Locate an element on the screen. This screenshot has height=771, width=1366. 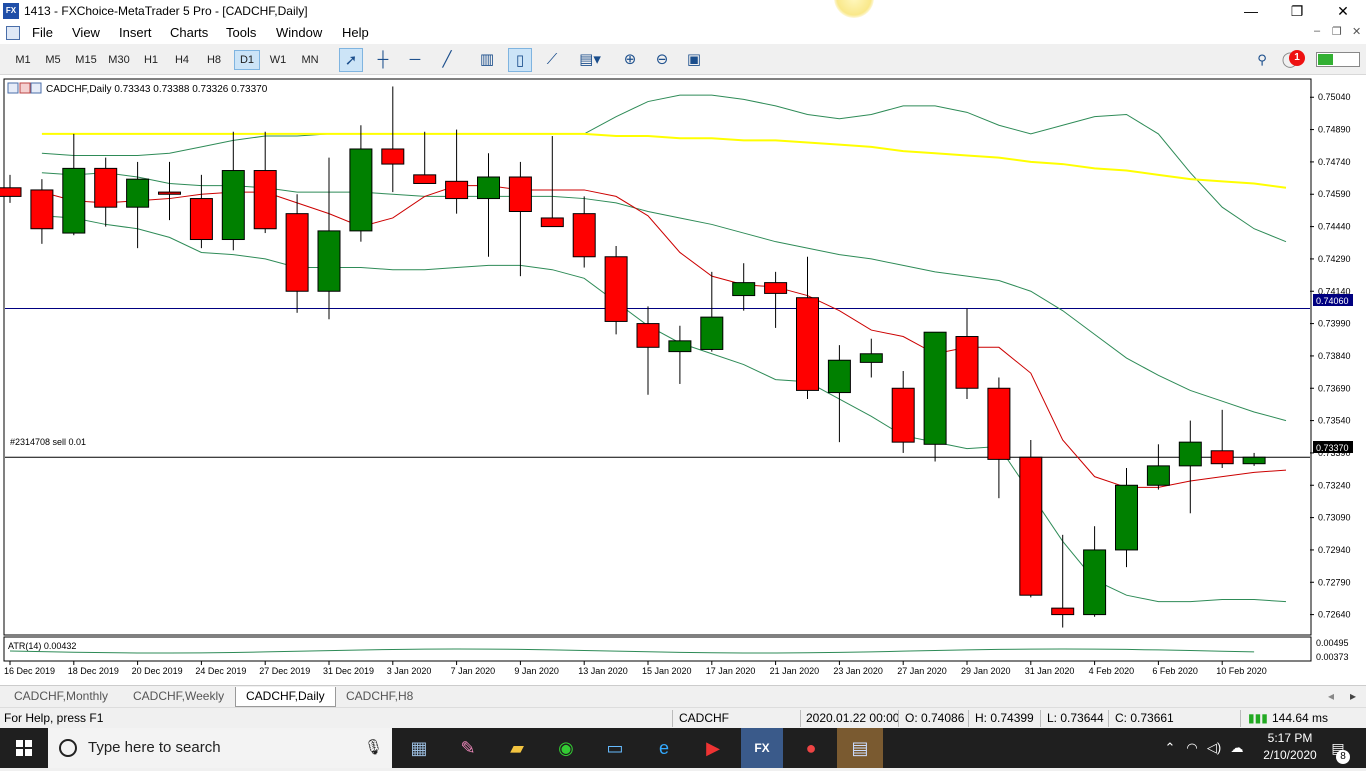
current-price-label: 0.73370 is located at coordinates (1332, 448).